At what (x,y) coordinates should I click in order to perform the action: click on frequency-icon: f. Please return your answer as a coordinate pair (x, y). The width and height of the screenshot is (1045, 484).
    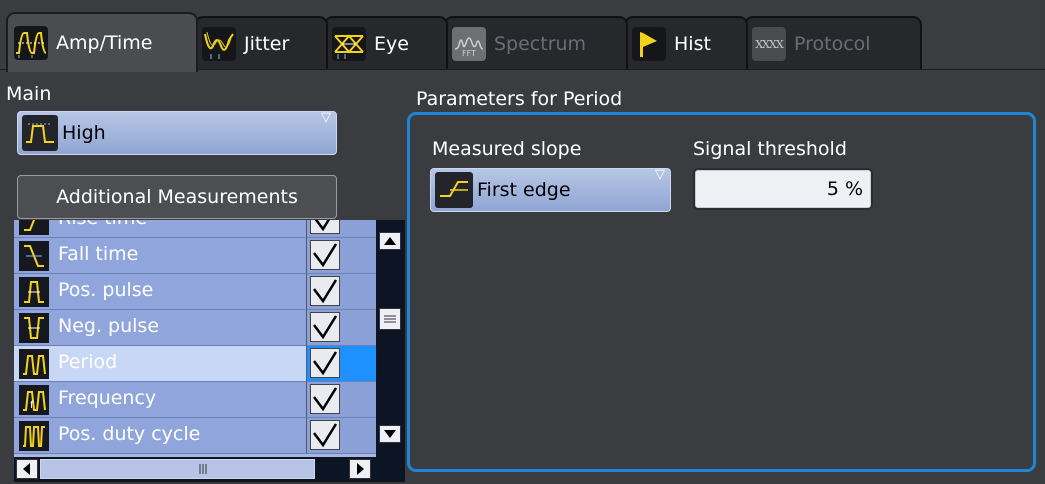
    Looking at the image, I should click on (34, 400).